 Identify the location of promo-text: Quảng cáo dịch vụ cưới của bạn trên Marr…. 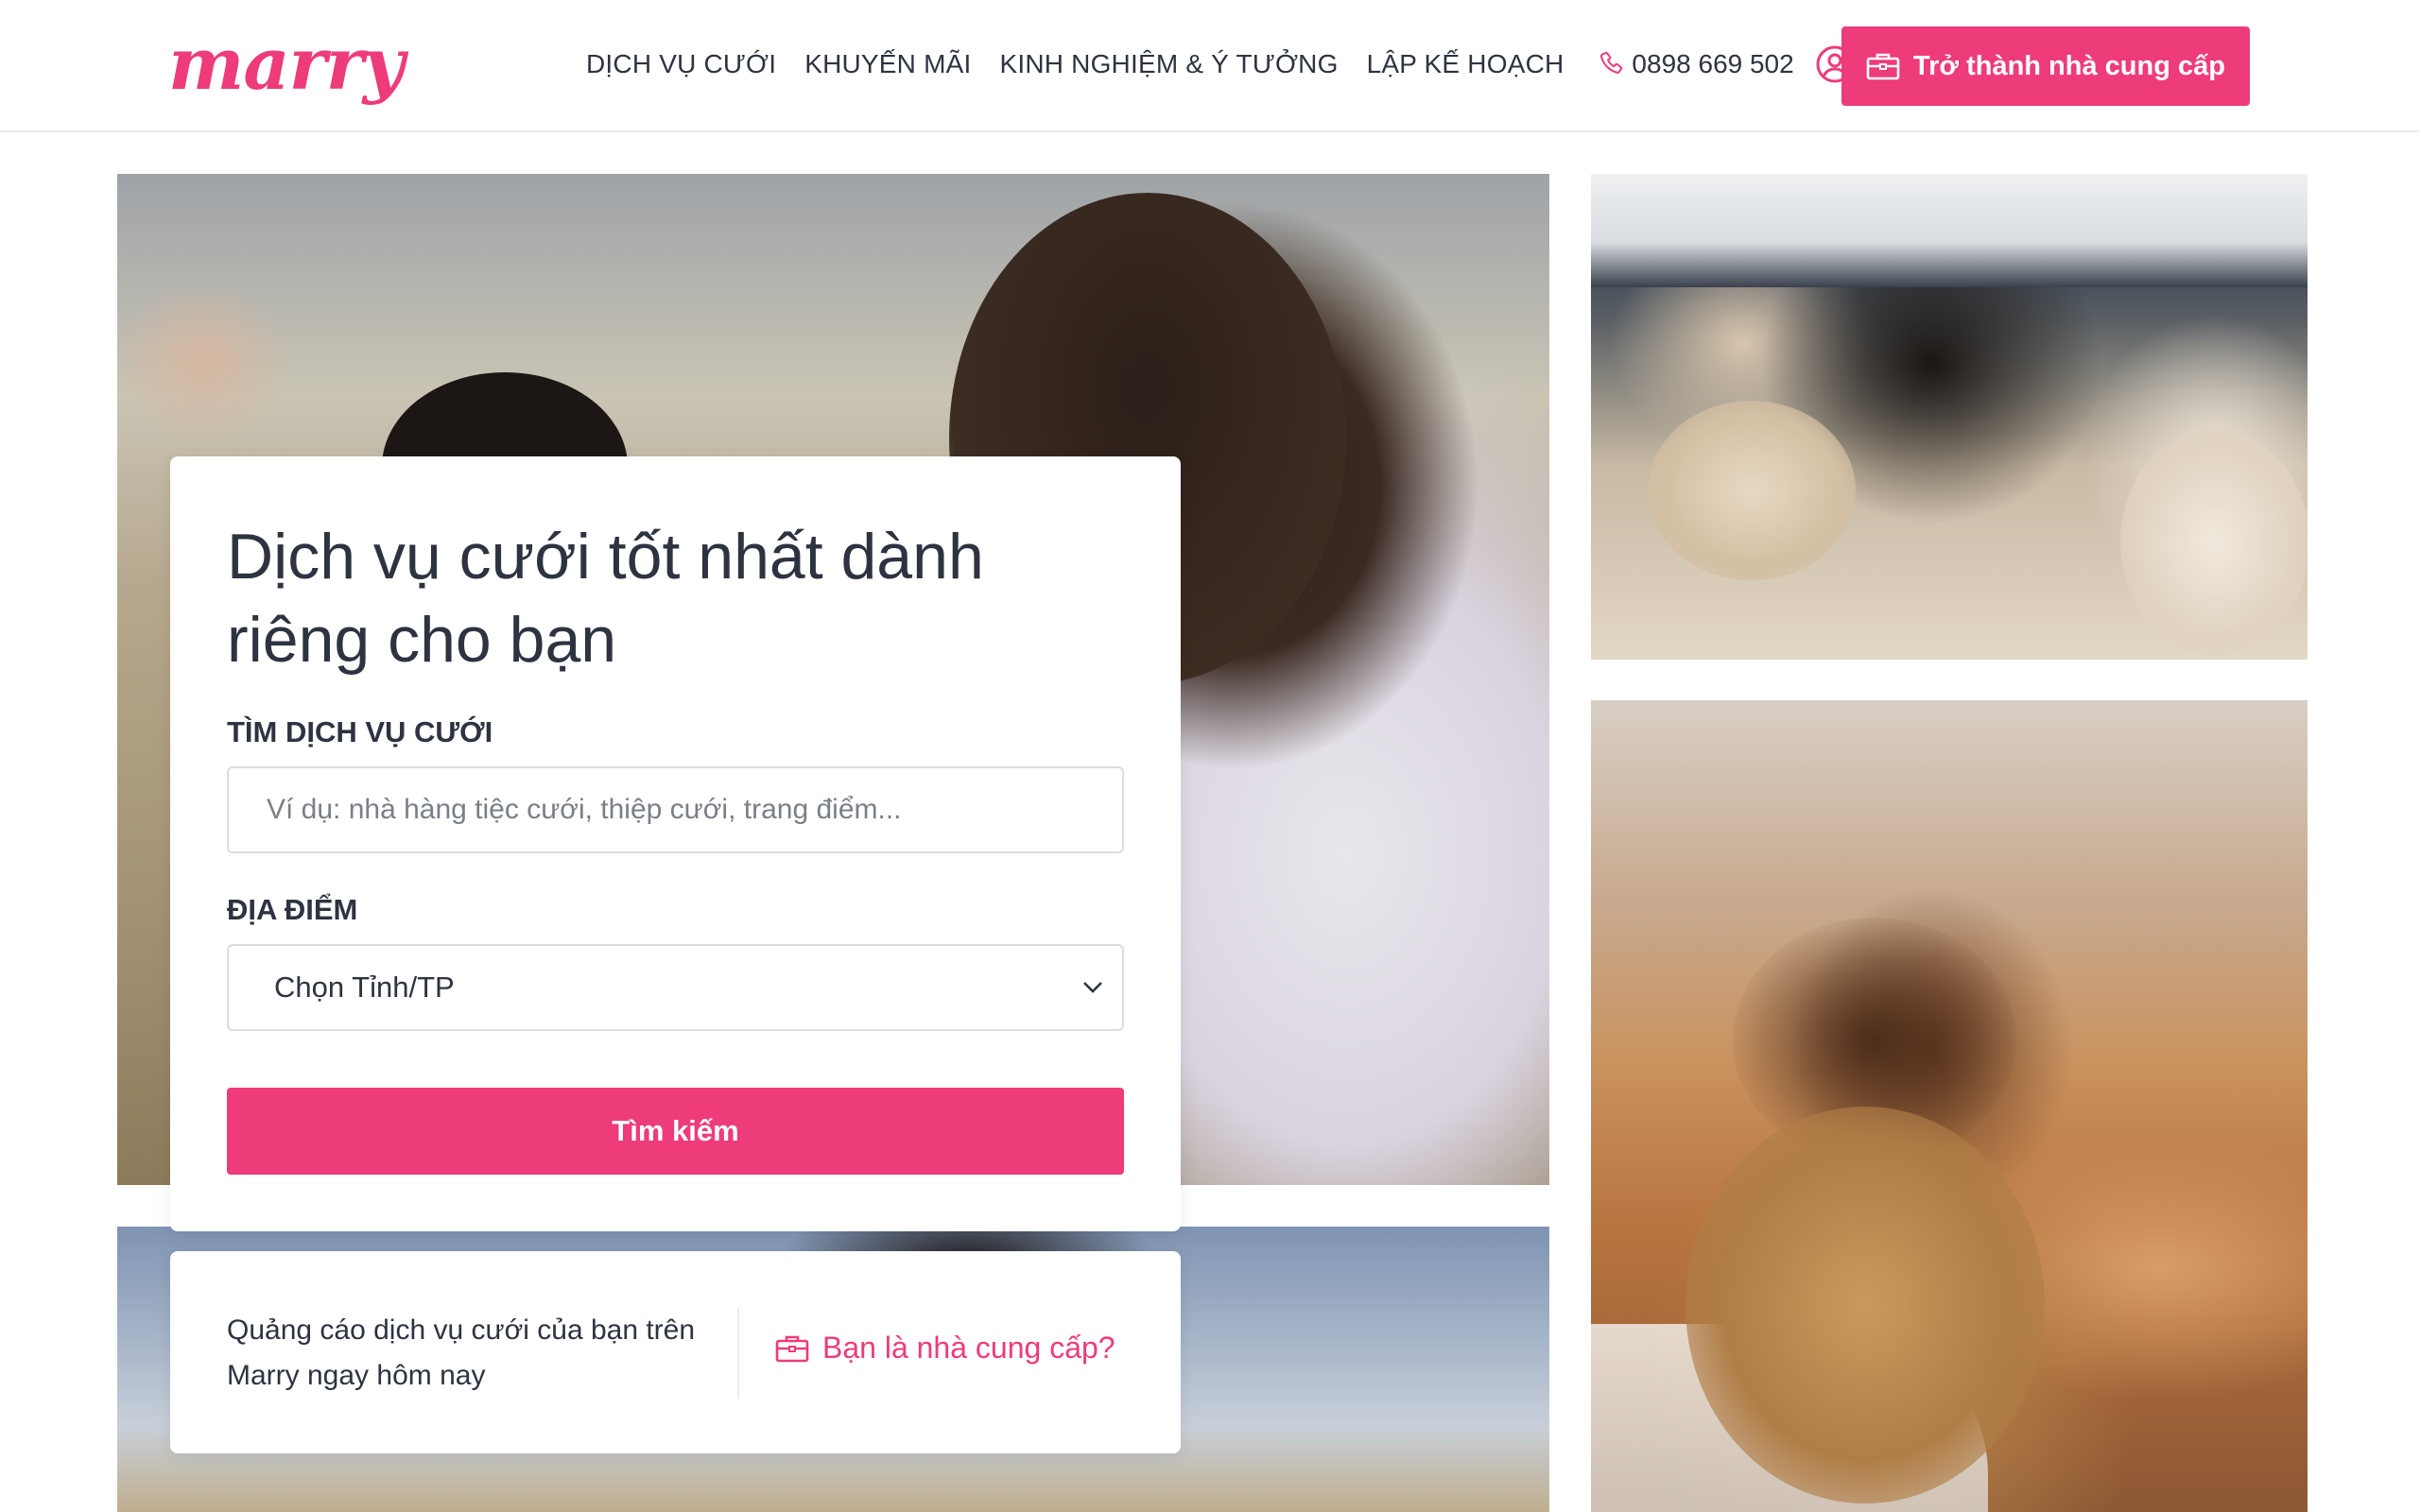
(462, 1352).